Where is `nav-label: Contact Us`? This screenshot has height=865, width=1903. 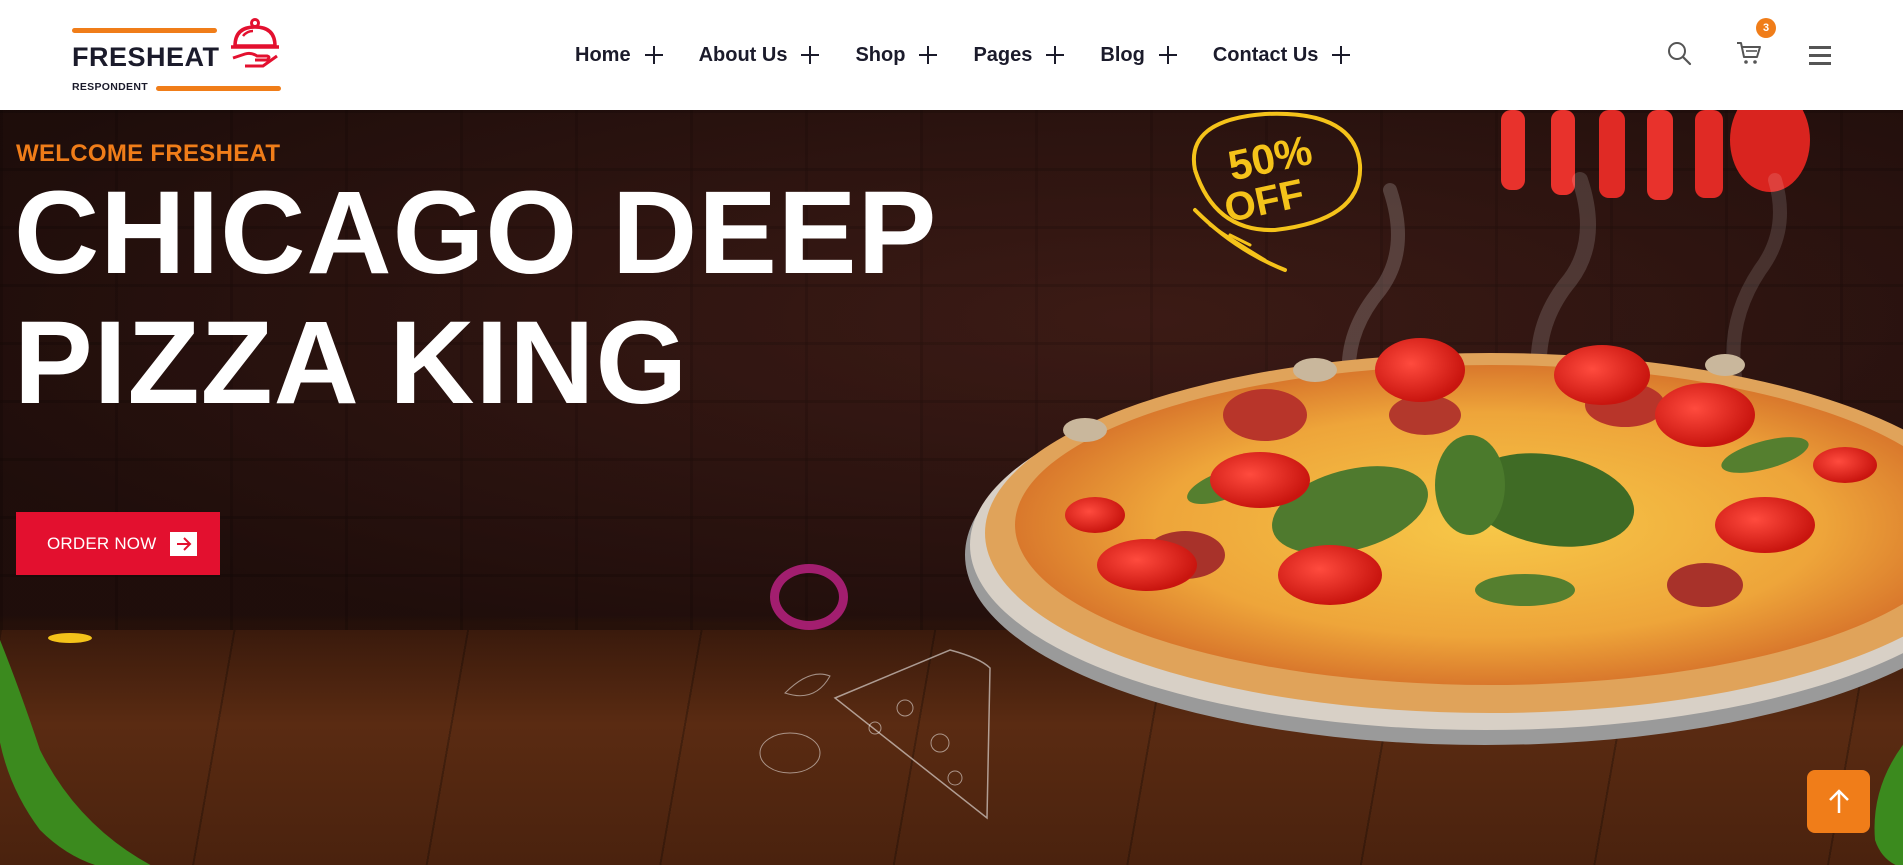
nav-label: Contact Us is located at coordinates (1265, 54).